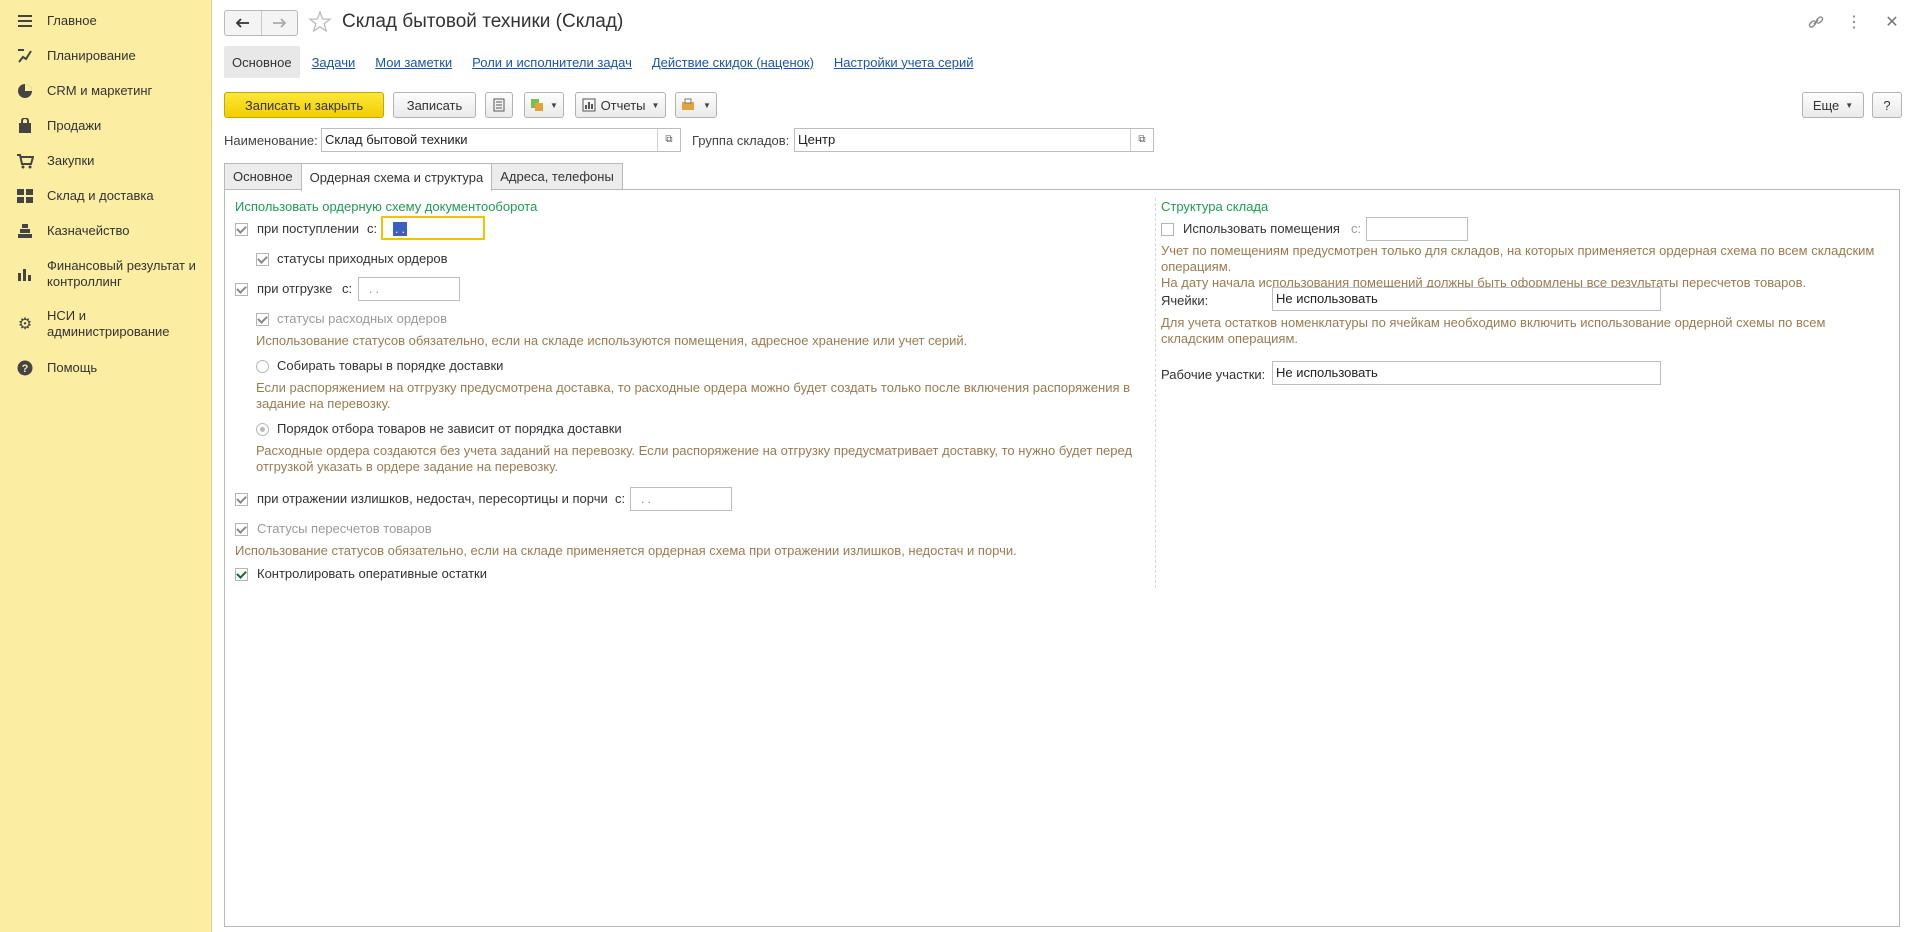  What do you see at coordinates (589, 105) in the screenshot?
I see `report-icon` at bounding box center [589, 105].